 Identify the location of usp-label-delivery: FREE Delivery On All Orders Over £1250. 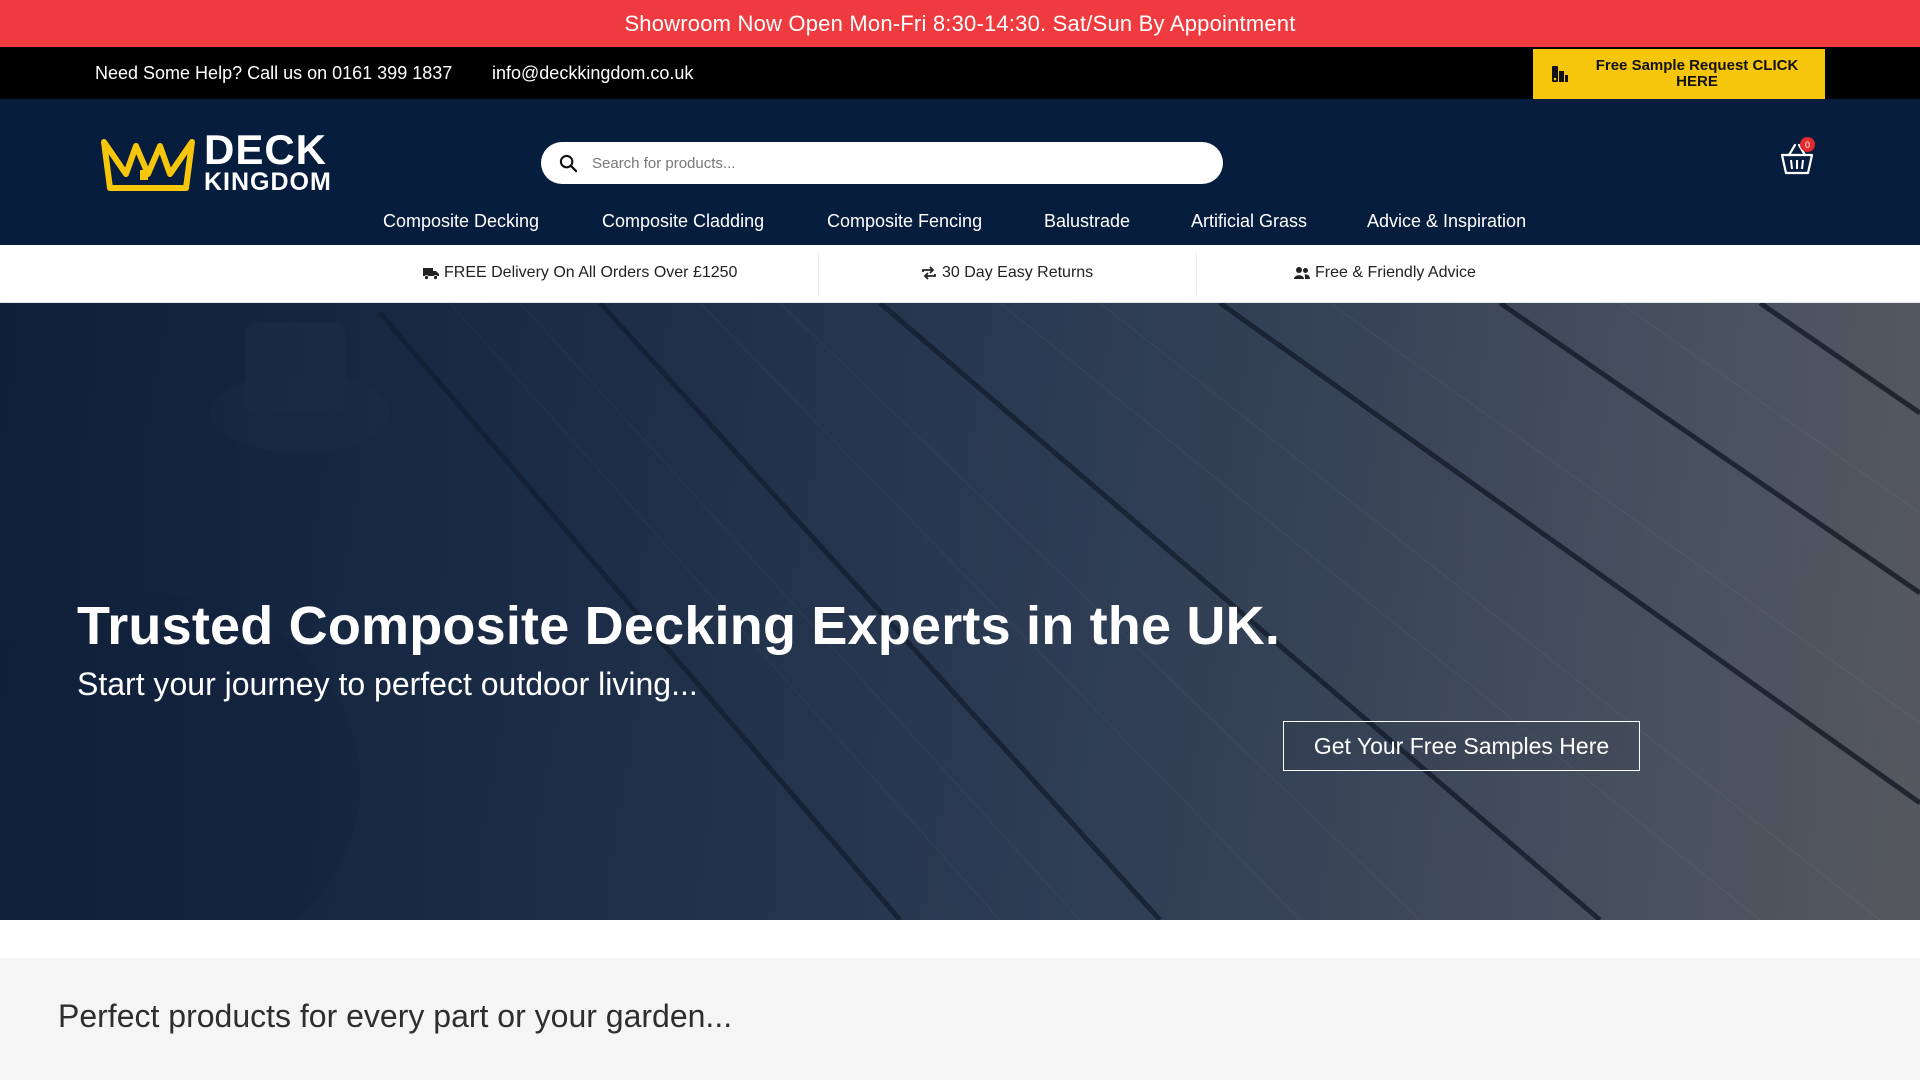
(591, 272).